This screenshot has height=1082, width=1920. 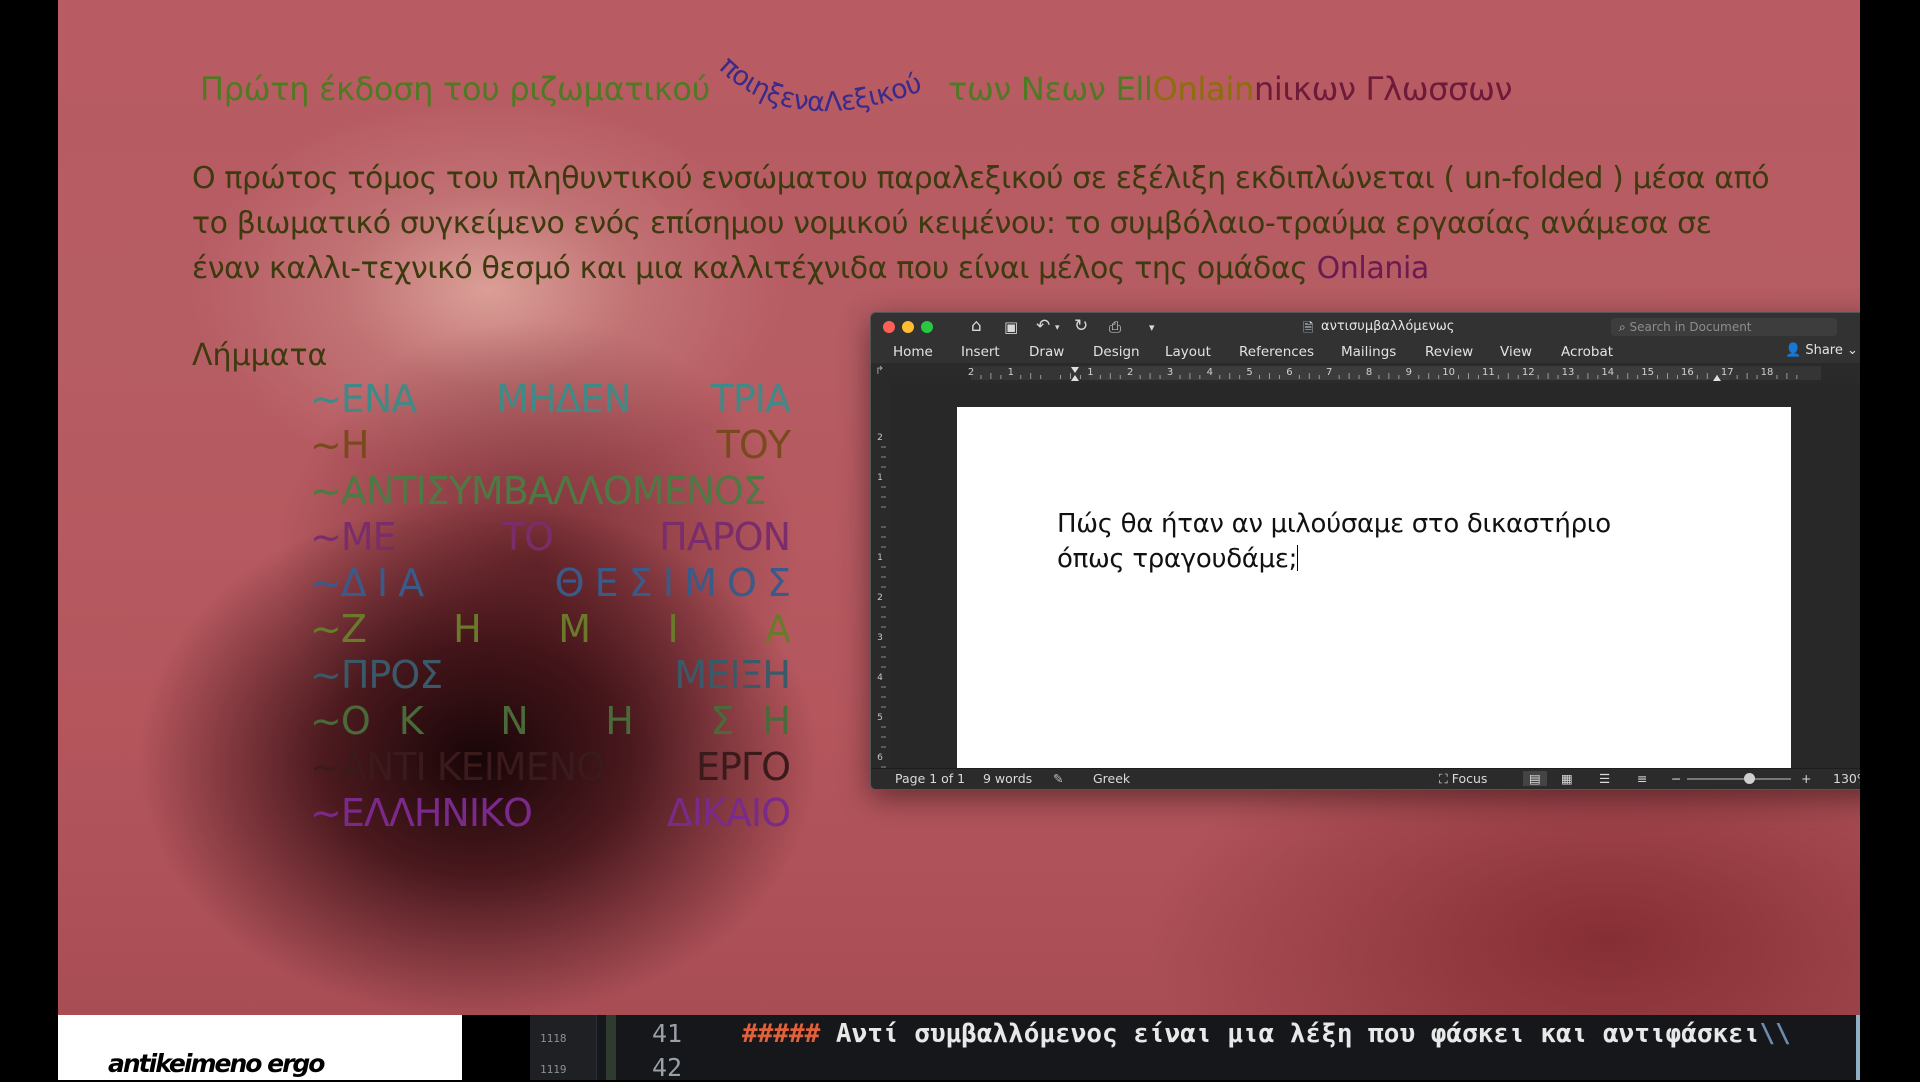 What do you see at coordinates (1289, 372) in the screenshot?
I see `ruler-number: 6` at bounding box center [1289, 372].